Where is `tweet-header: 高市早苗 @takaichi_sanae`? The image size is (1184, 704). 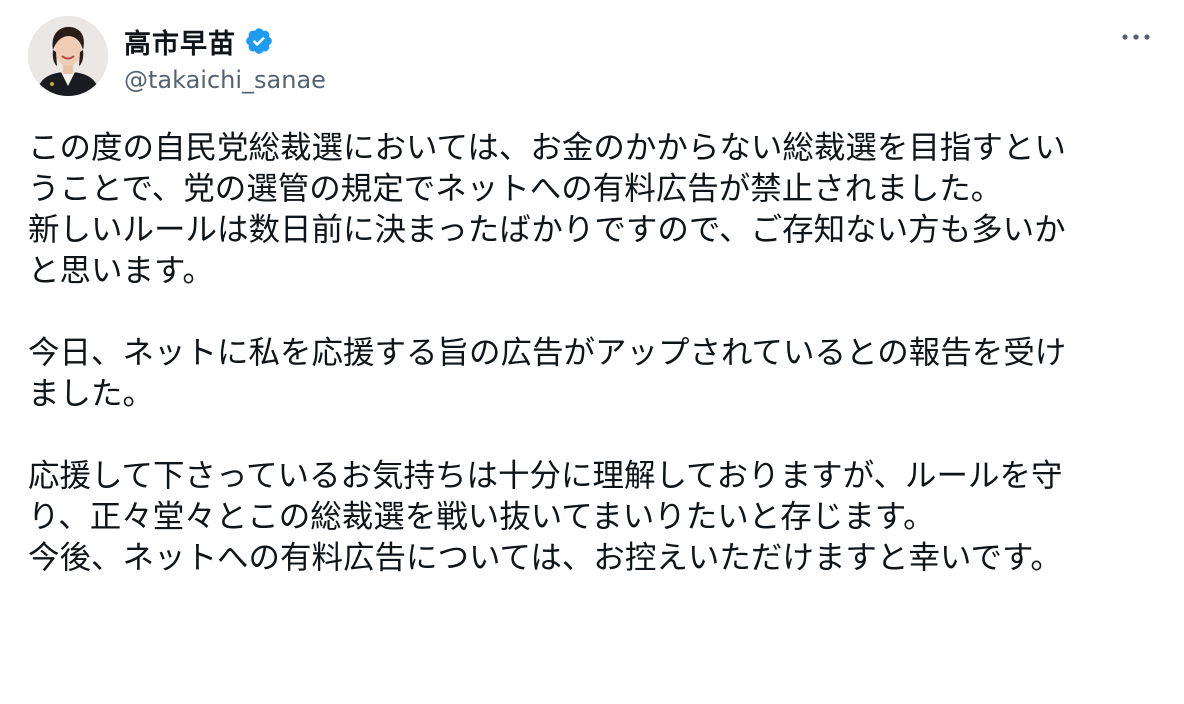
tweet-header: 高市早苗 @takaichi_sanae is located at coordinates (592, 58).